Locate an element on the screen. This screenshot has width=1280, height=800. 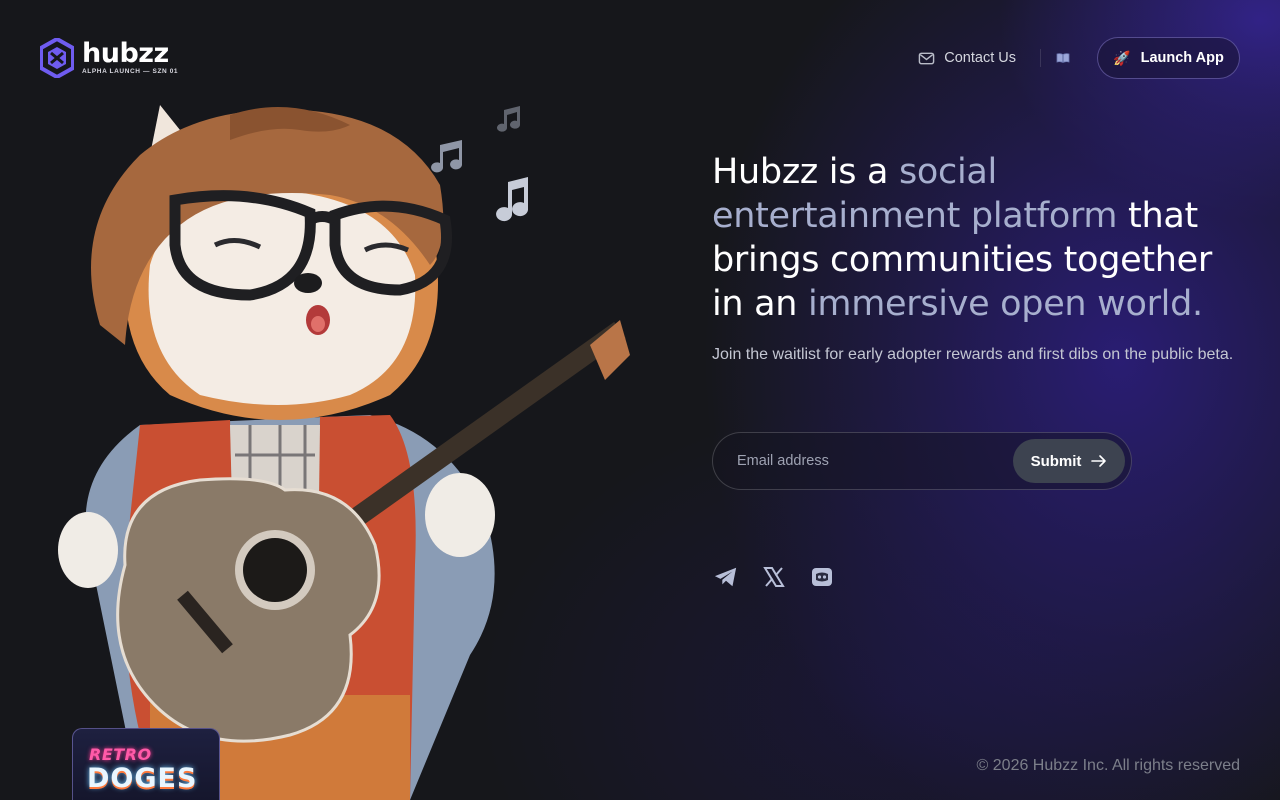
x-icon is located at coordinates (774, 577).